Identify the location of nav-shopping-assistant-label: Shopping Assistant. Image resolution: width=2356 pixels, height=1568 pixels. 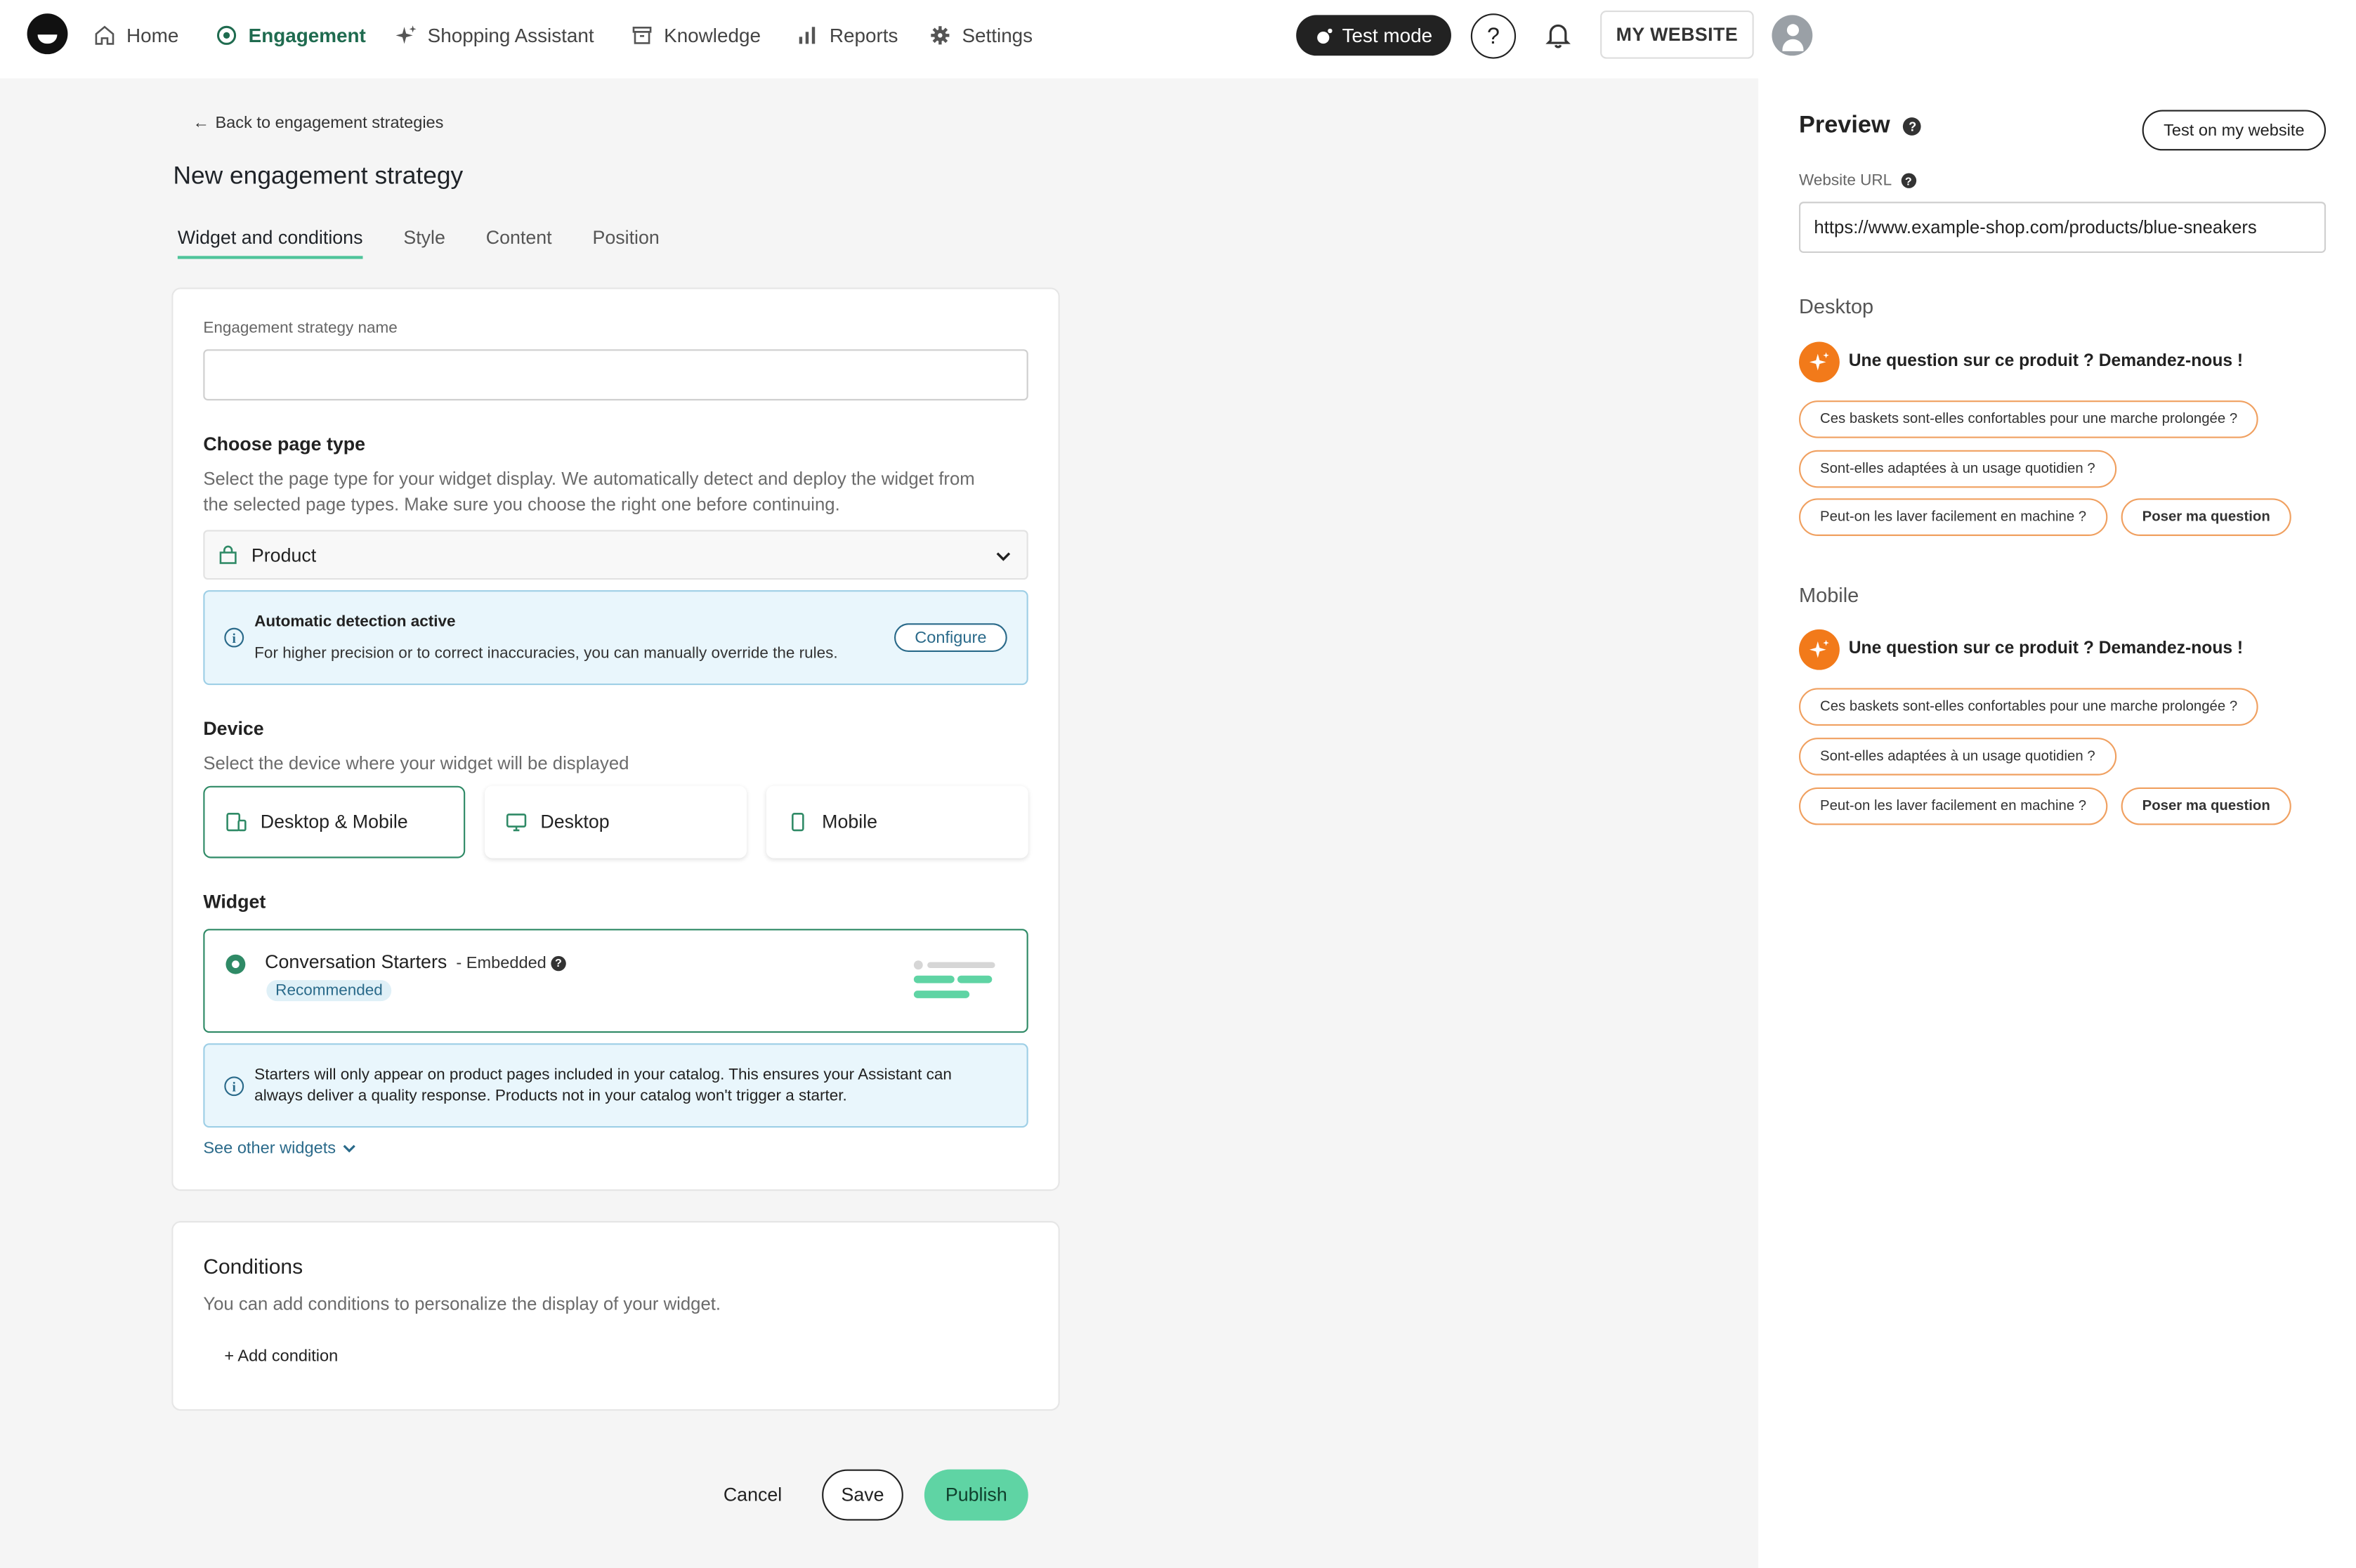
(510, 34).